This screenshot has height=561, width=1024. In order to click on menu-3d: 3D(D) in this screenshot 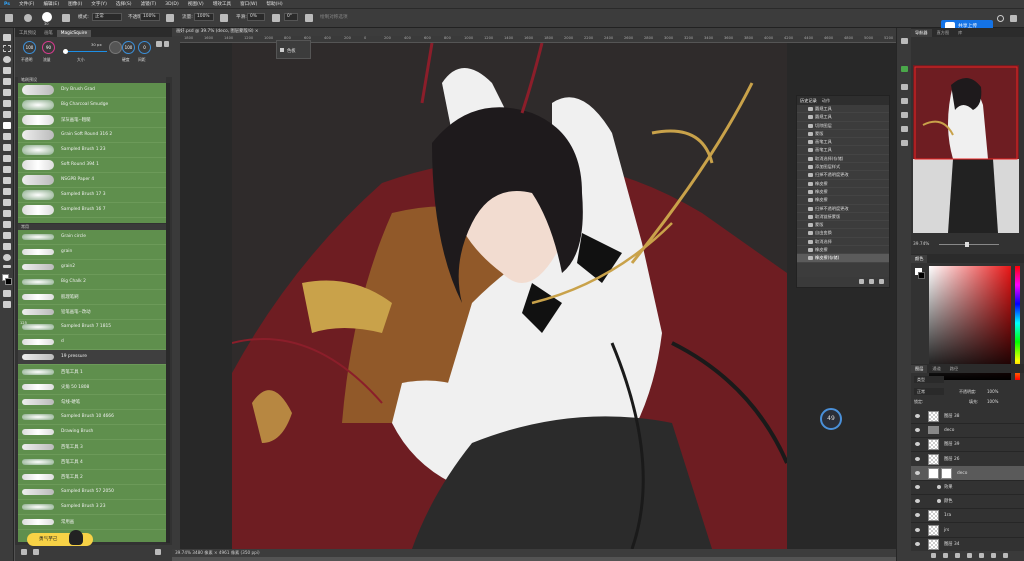, I will do `click(172, 4)`.